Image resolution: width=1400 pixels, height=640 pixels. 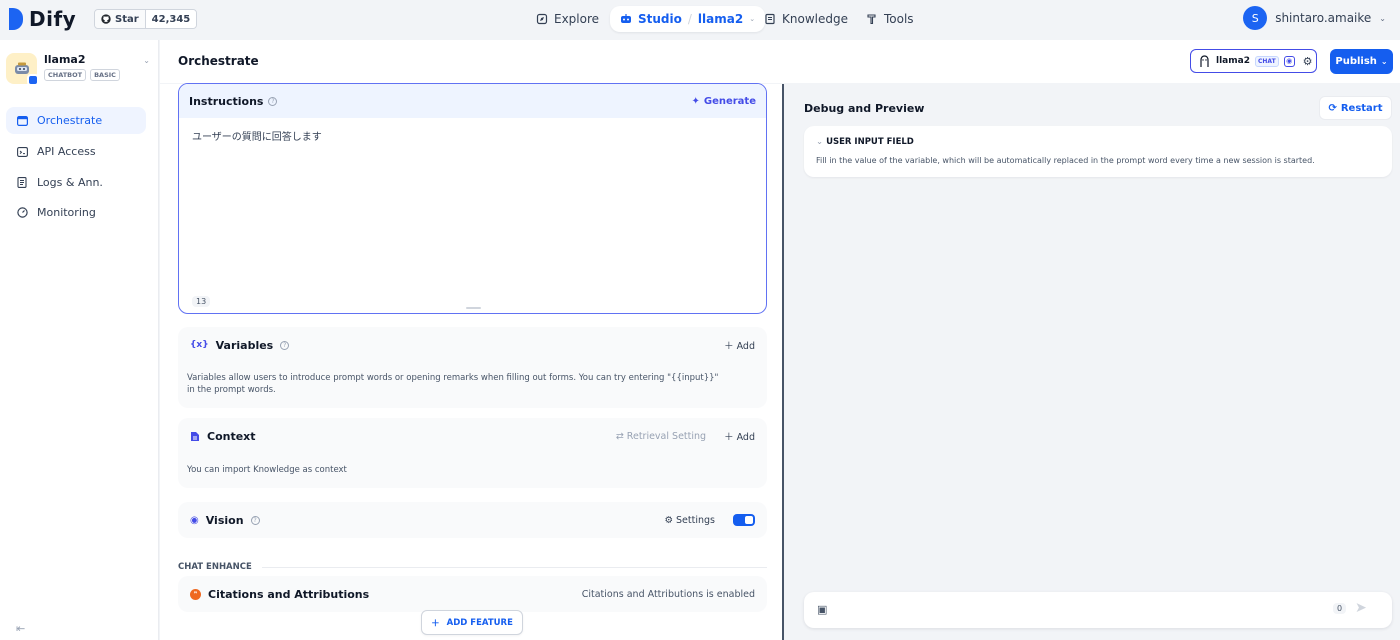 I want to click on brand-name: Dify, so click(x=53, y=19).